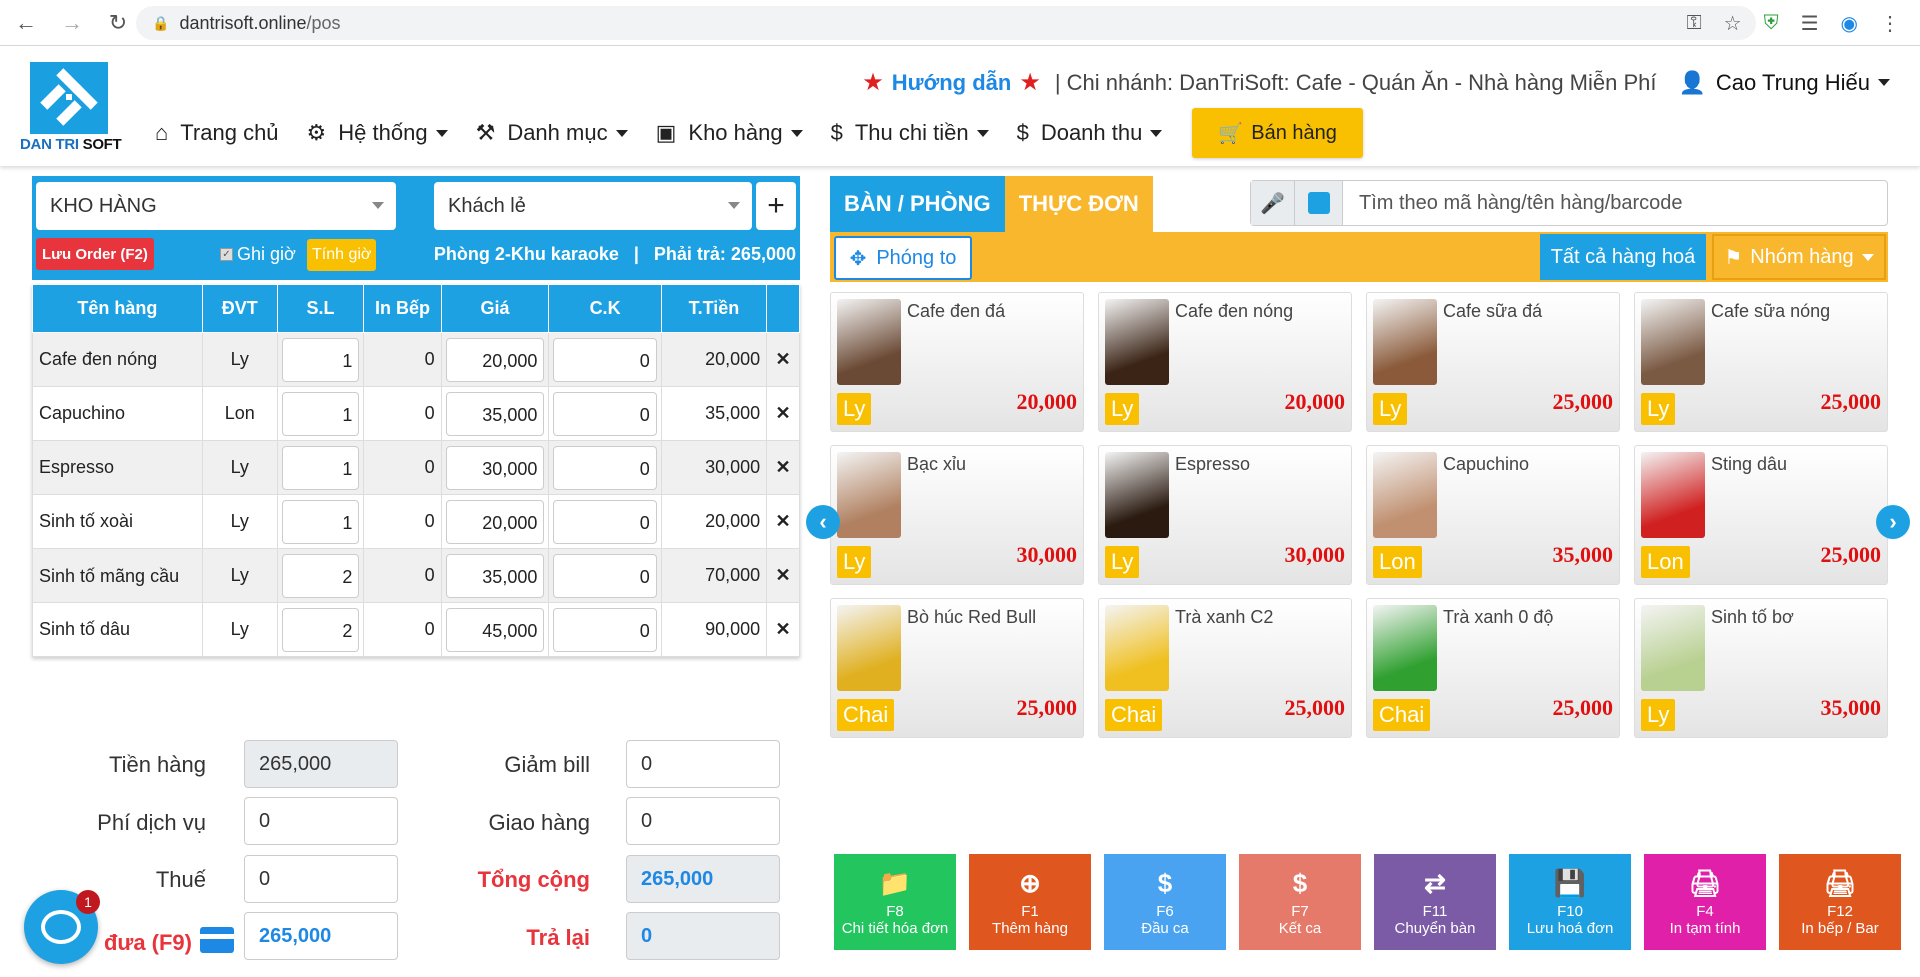 The height and width of the screenshot is (977, 1920). I want to click on product-card: Sinh tố bơ Ly 35,000, so click(1761, 668).